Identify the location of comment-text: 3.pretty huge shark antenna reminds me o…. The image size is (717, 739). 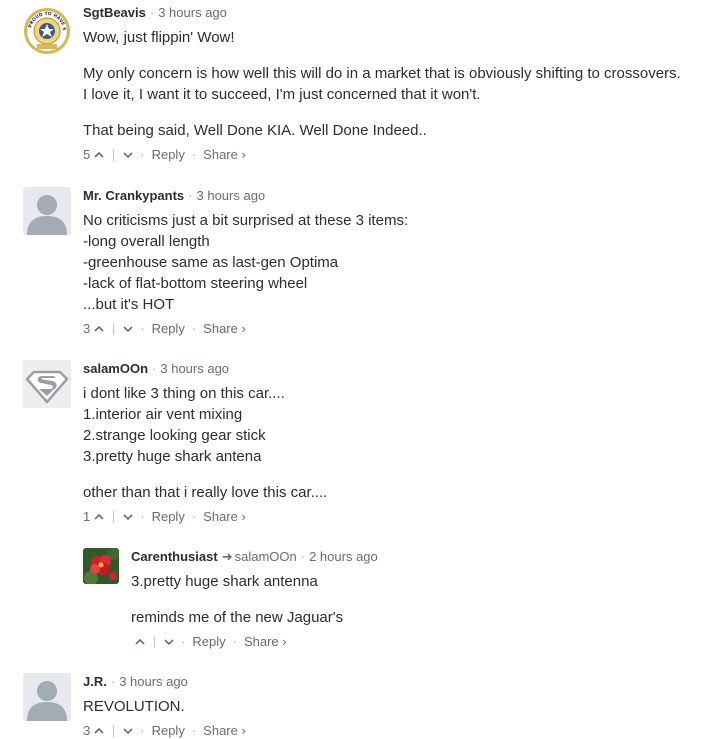
(419, 599).